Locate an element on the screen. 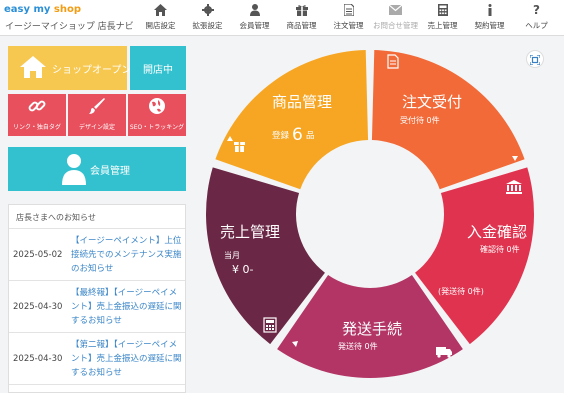  segment-order-receiving: 注文受付 受付待 0件 is located at coordinates (448, 120).